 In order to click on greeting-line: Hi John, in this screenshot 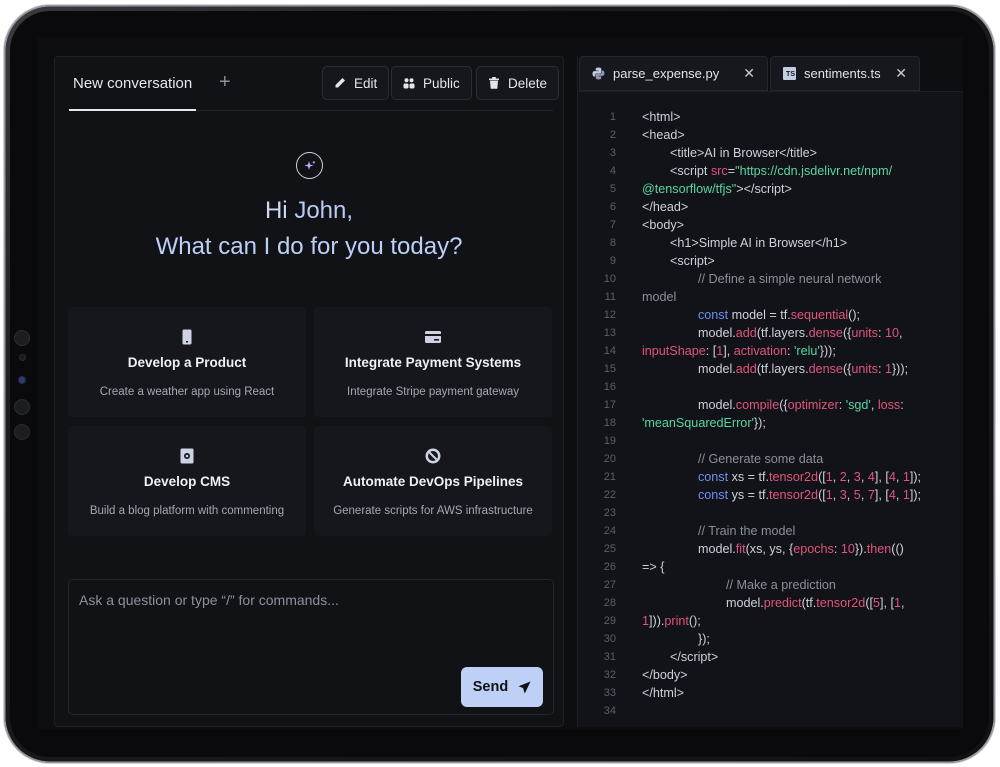, I will do `click(309, 211)`.